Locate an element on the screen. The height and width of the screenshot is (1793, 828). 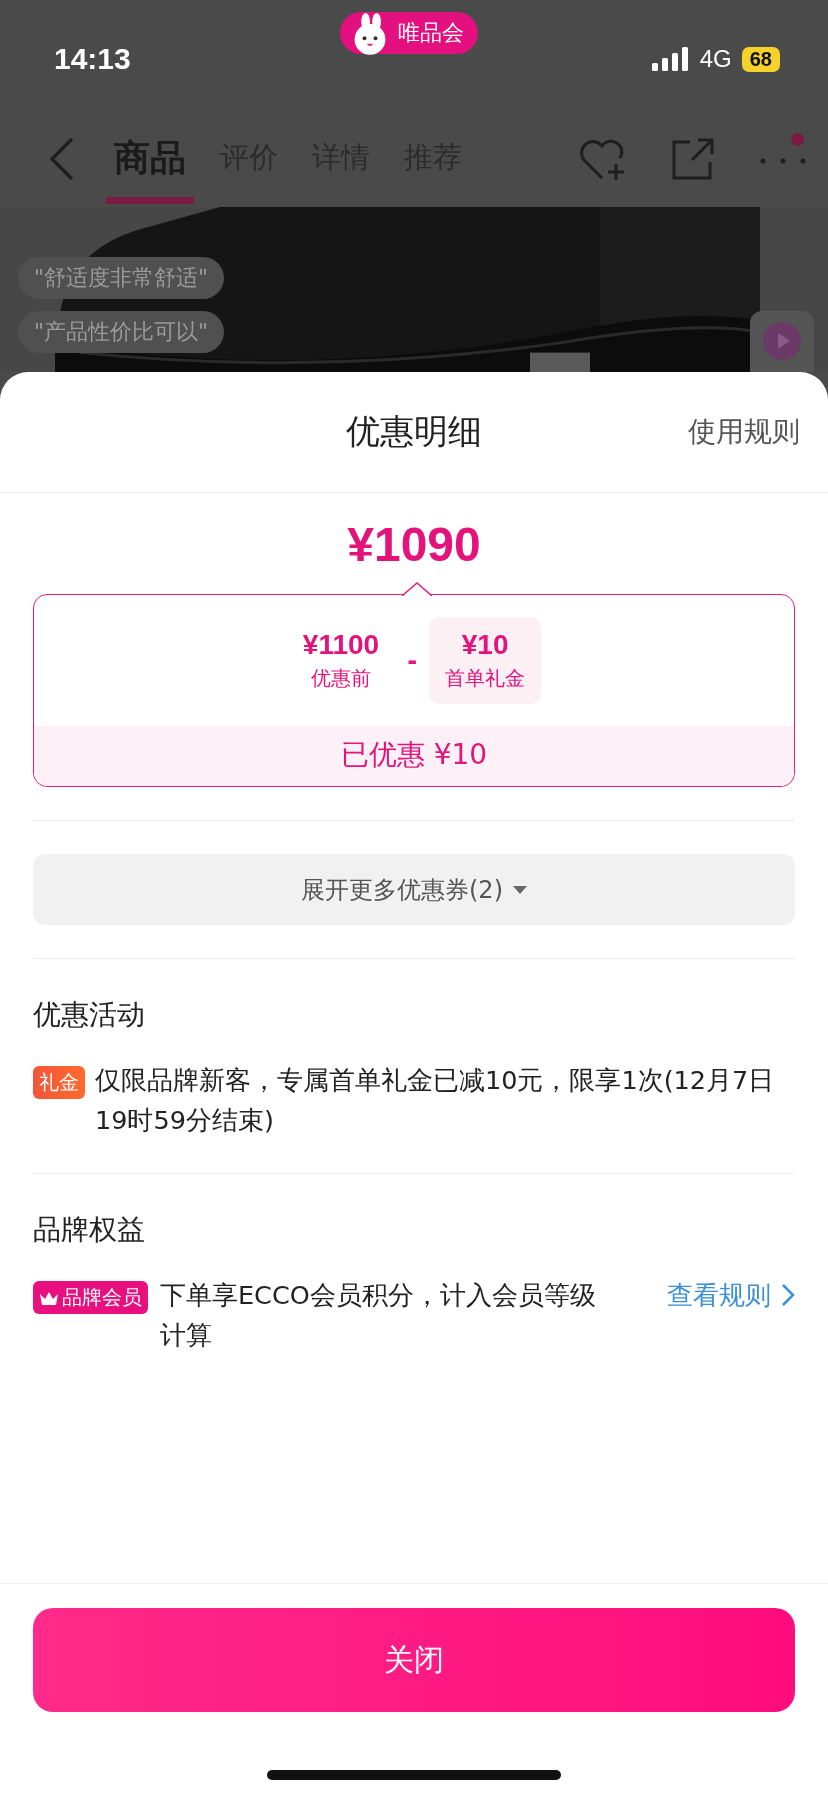
play-icon is located at coordinates (782, 341).